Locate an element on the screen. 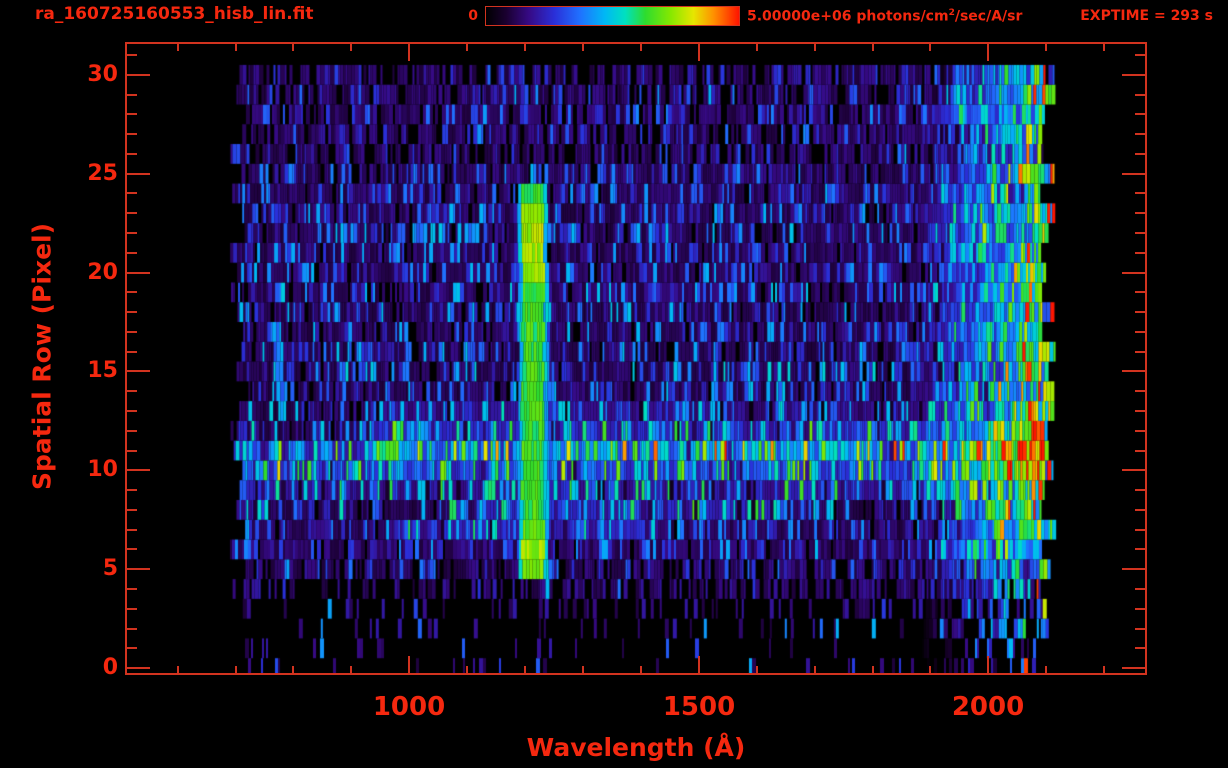 The height and width of the screenshot is (768, 1228). exptime-label: EXPTIME = 293 s is located at coordinates (1146, 16).